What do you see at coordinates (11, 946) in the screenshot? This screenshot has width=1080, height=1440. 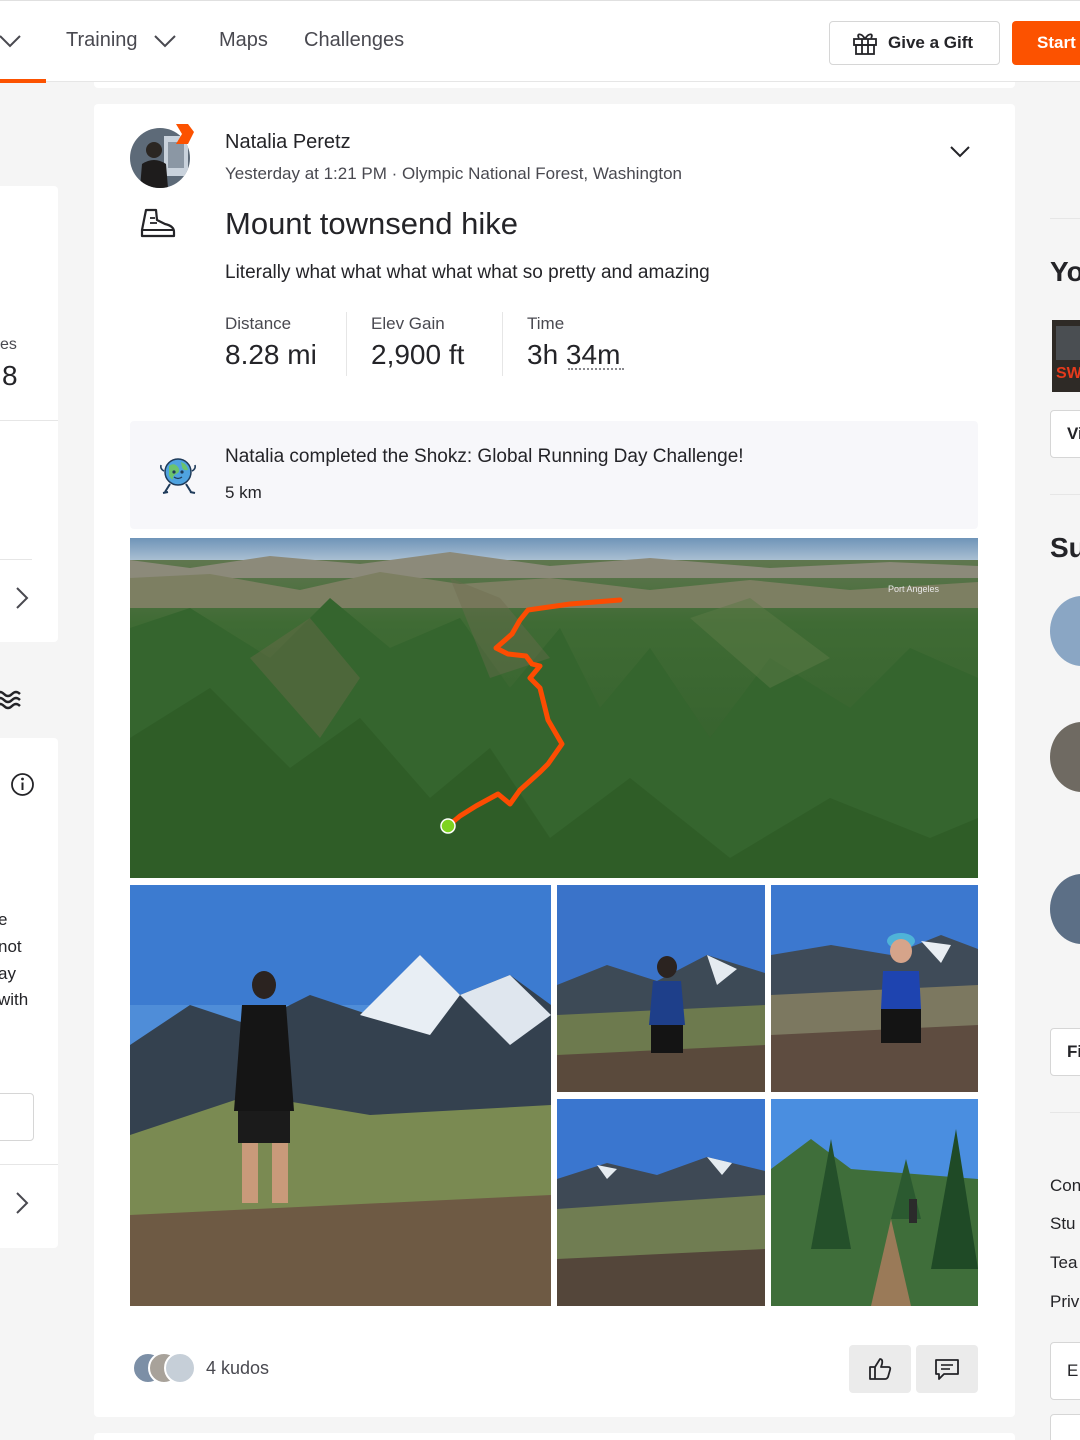 I see `left-text-fragment: not` at bounding box center [11, 946].